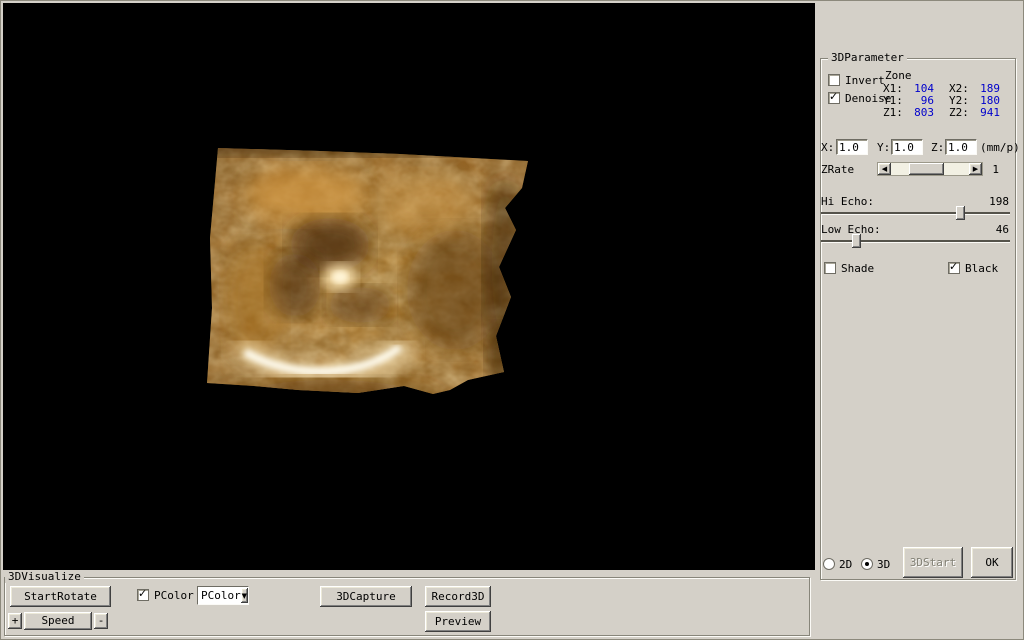  I want to click on pcolor-dropdown: PColor ▼, so click(223, 595).